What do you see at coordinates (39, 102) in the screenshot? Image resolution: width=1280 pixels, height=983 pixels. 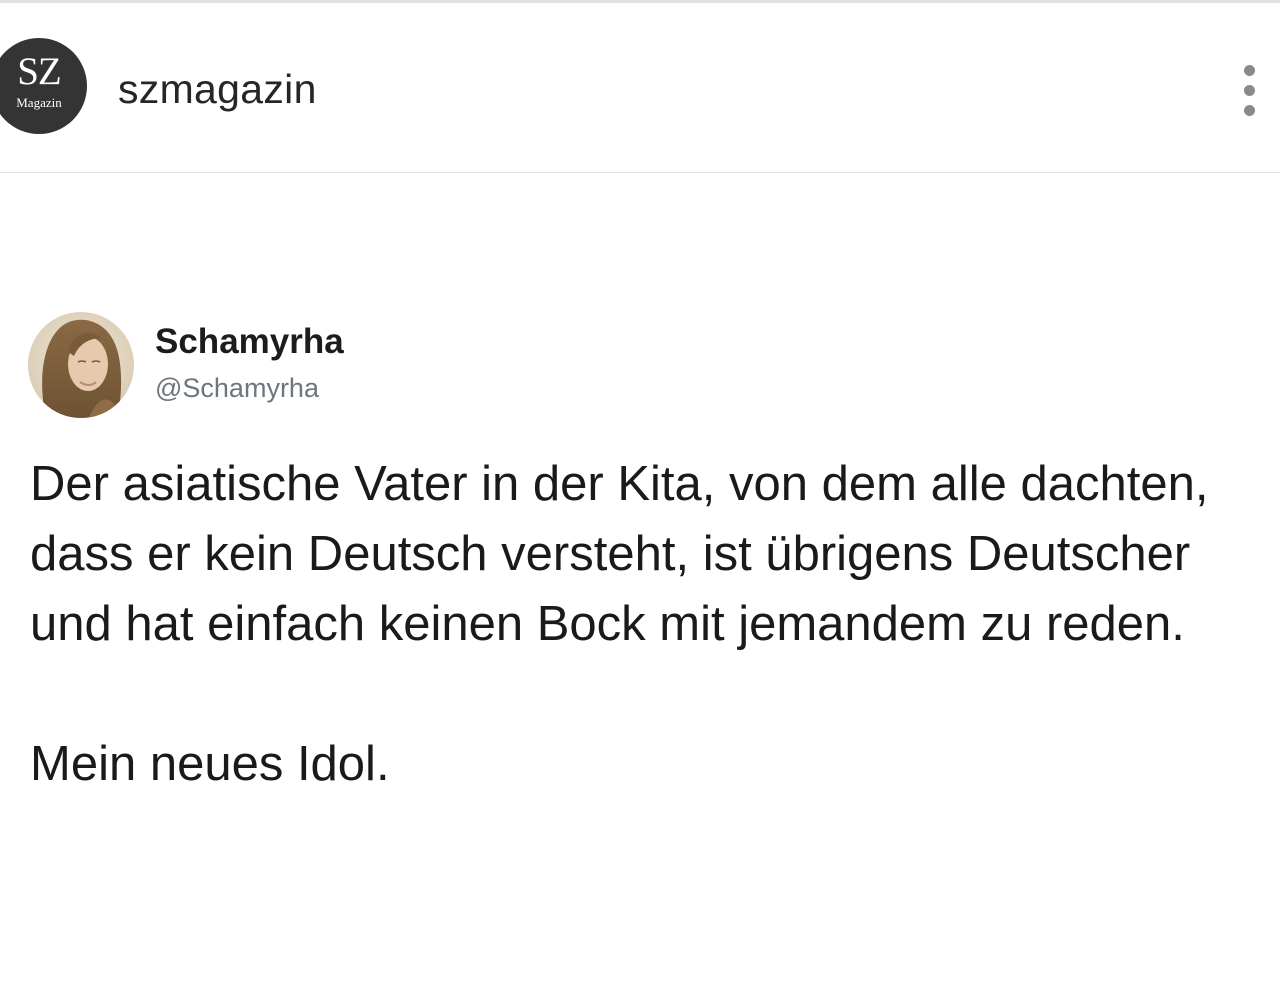 I see `avatar-logo-subtext: Magazin` at bounding box center [39, 102].